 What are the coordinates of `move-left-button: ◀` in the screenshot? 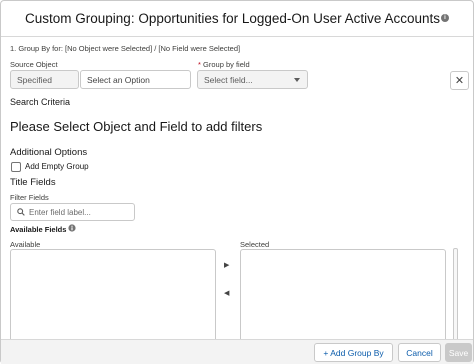 It's located at (226, 293).